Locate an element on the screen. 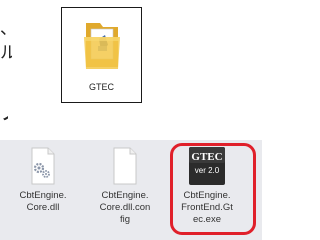 The width and height of the screenshot is (320, 240). folder-label: GTEC is located at coordinates (101, 87).